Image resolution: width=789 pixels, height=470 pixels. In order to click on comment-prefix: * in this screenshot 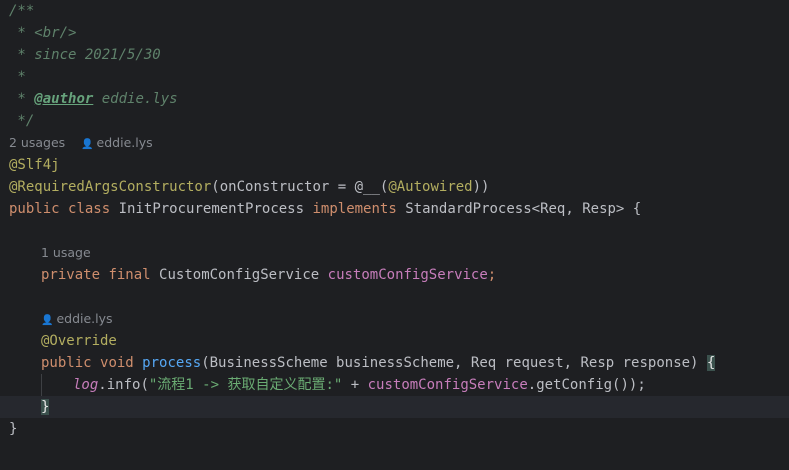, I will do `click(22, 99)`.